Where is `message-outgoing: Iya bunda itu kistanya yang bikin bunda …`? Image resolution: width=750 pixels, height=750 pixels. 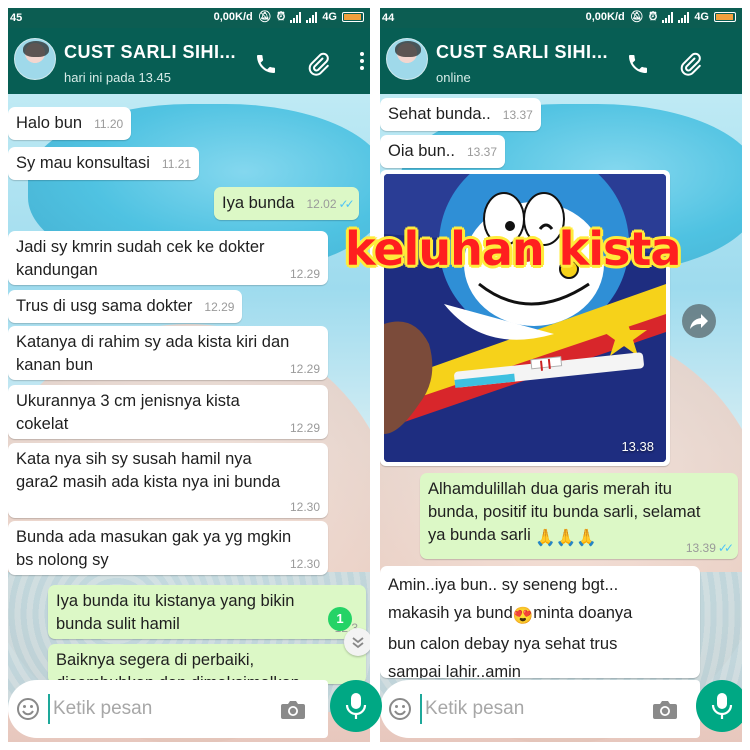
message-outgoing: Iya bunda itu kistanya yang bikin bunda … is located at coordinates (207, 612).